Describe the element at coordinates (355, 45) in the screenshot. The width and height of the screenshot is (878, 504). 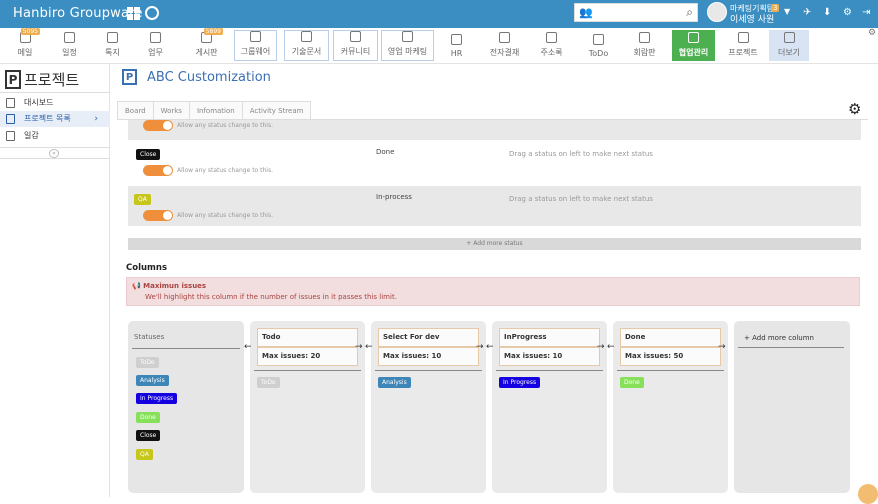
I see `toolbar-item-community: 커뮤니티` at that location.